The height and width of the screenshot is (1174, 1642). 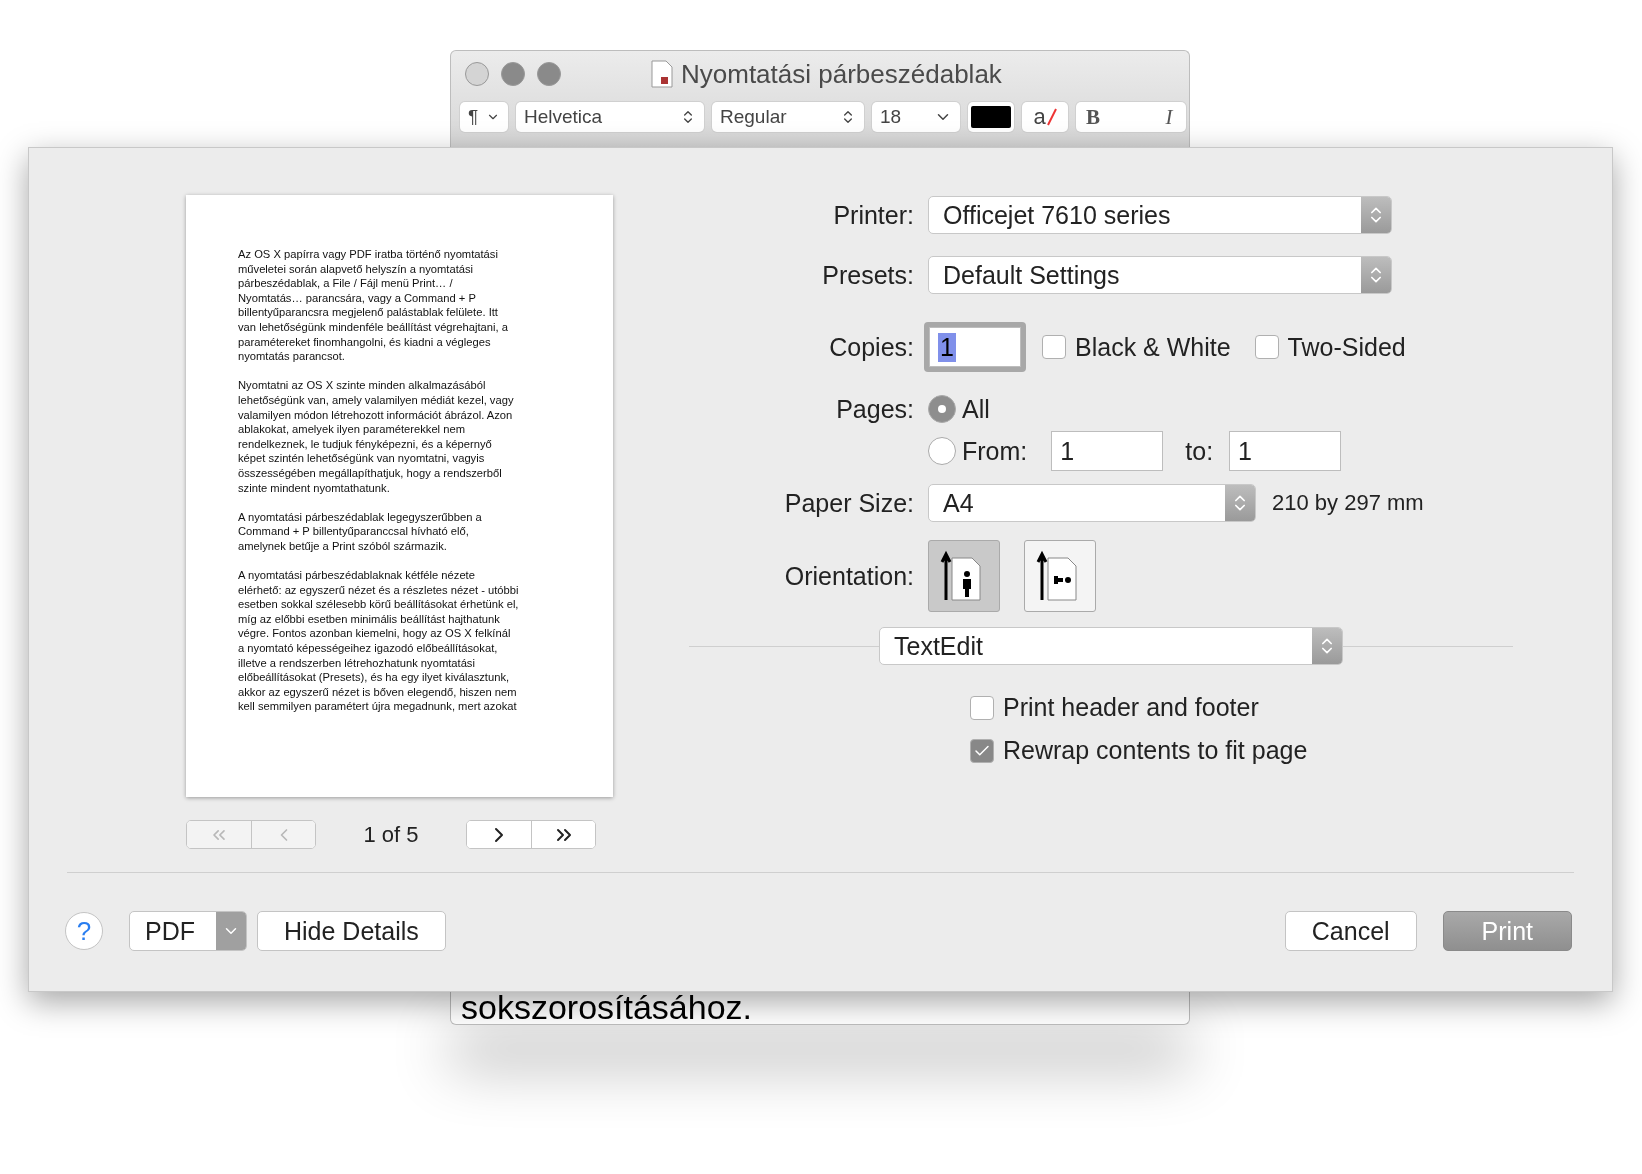 What do you see at coordinates (610, 117) in the screenshot?
I see `font-family-dropdown: Helvetica` at bounding box center [610, 117].